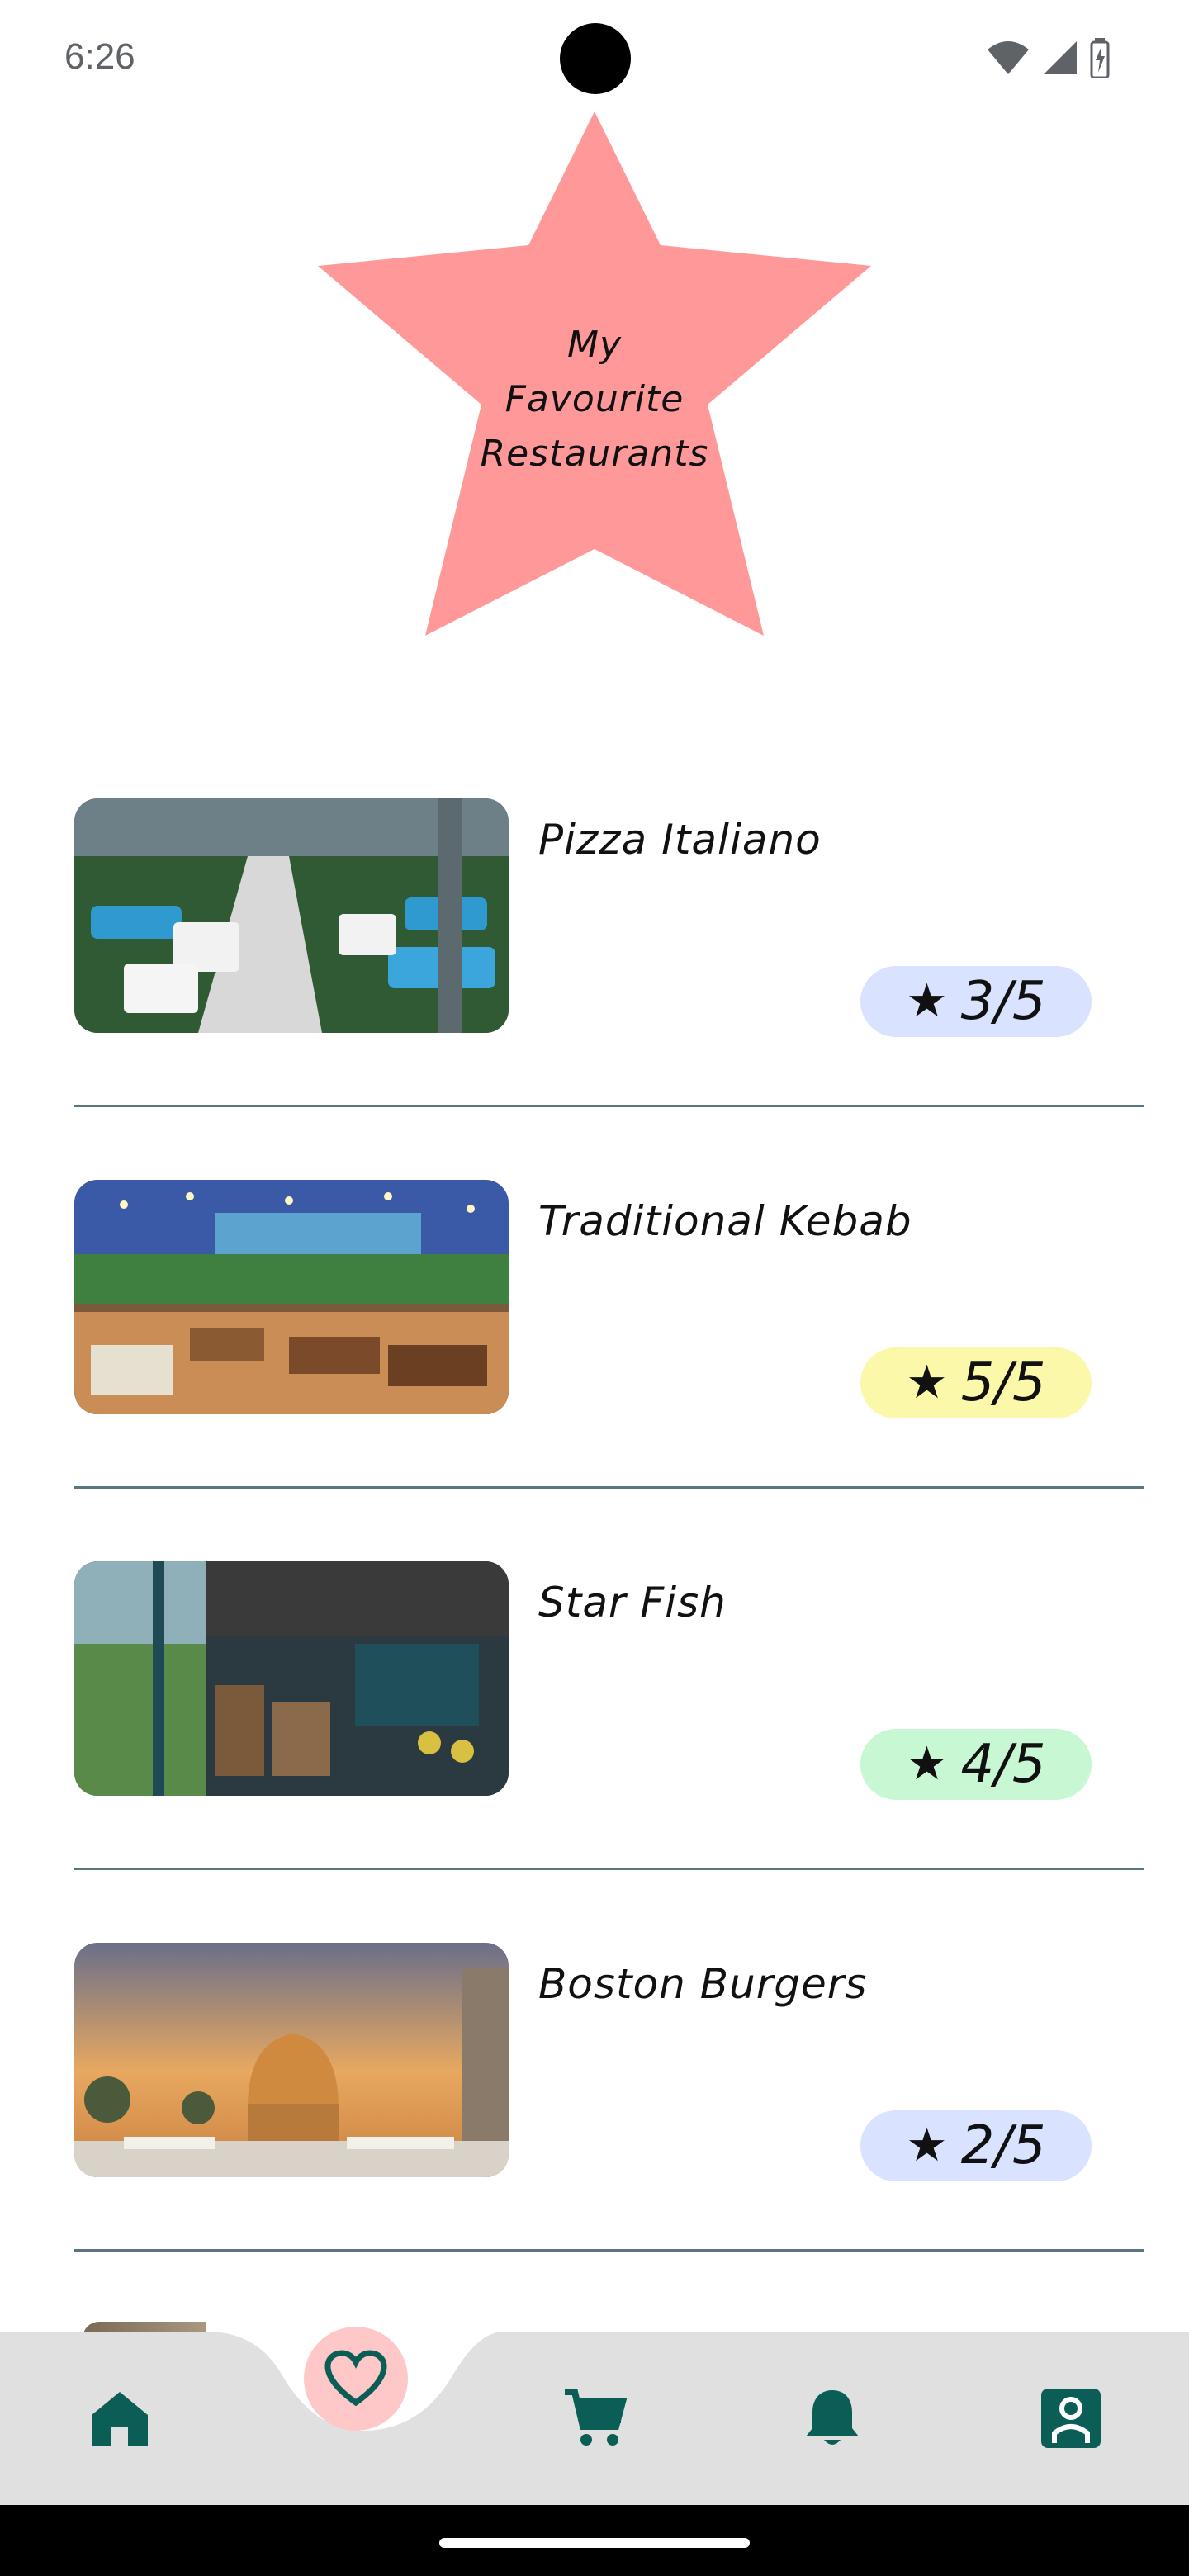 The image size is (1189, 2576). I want to click on wifi-icon, so click(1008, 57).